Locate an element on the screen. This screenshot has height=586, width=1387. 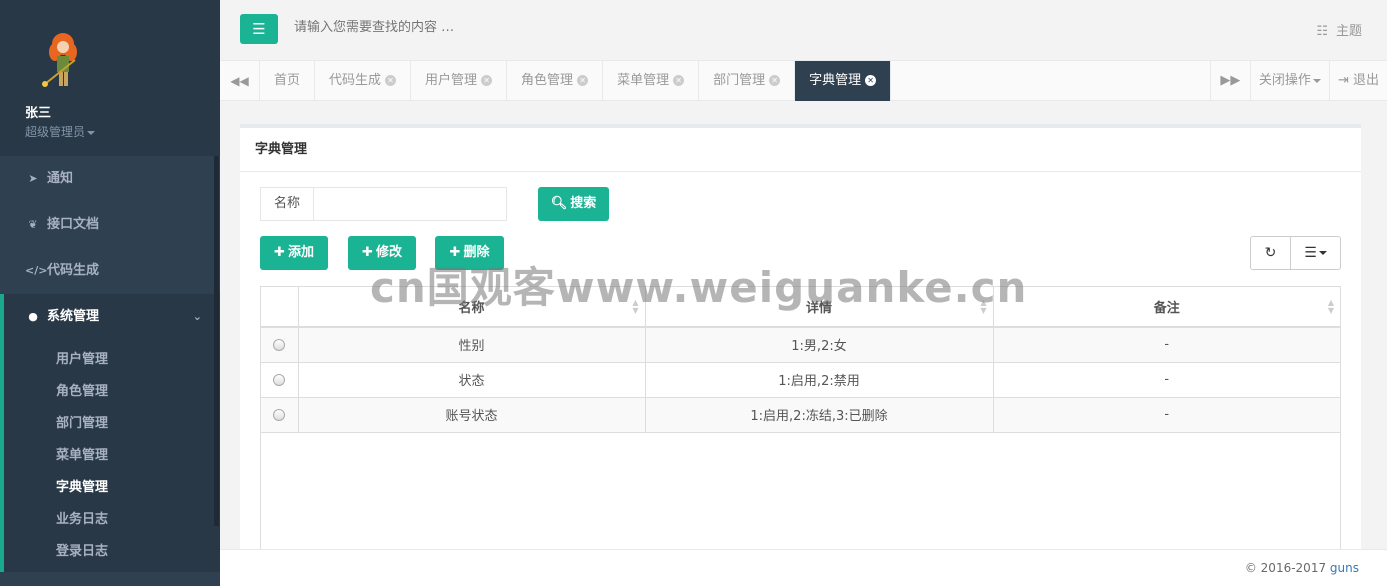
user-role-dropdown: 超级管理员 is located at coordinates (110, 131).